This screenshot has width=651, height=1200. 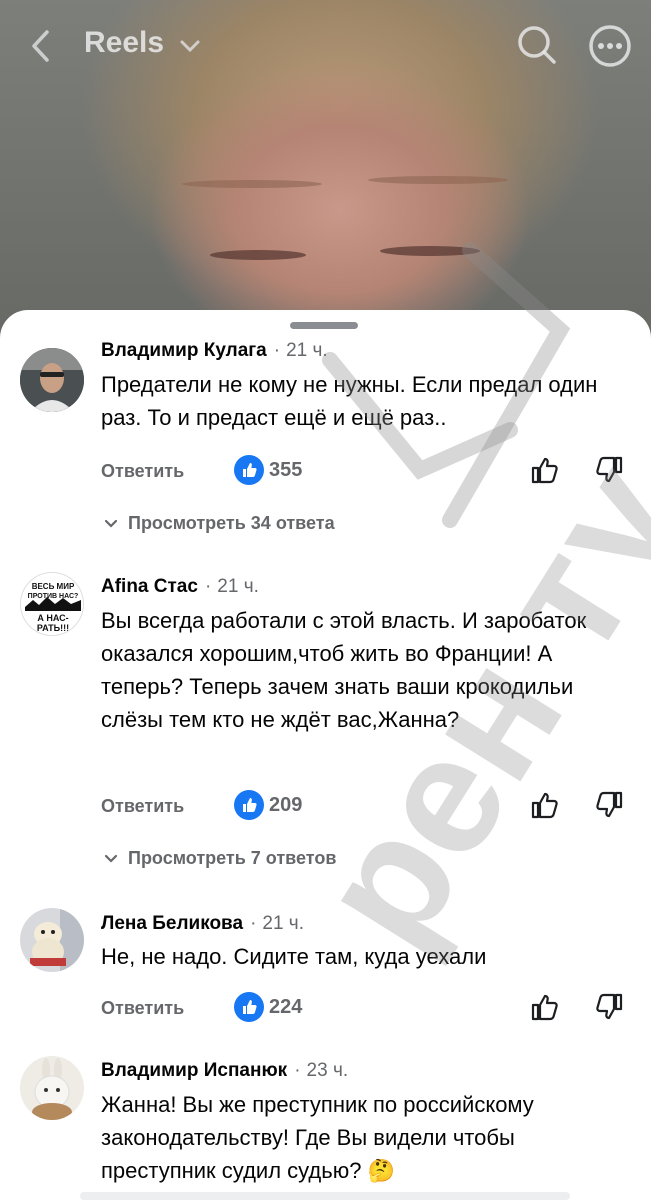 What do you see at coordinates (327, 1070) in the screenshot?
I see `comment-time: 23 ч.` at bounding box center [327, 1070].